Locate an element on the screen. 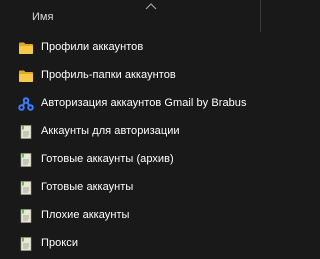  list-item-file-ready-accounts: Готовые аккаунты is located at coordinates (133, 188).